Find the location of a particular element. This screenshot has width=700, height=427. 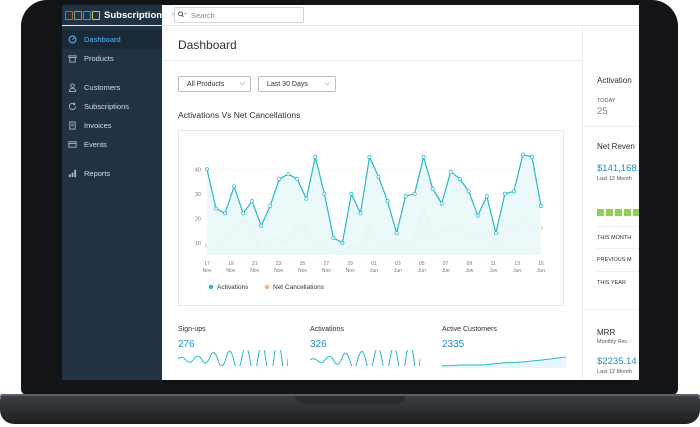

stat-value: 326 is located at coordinates (318, 344).